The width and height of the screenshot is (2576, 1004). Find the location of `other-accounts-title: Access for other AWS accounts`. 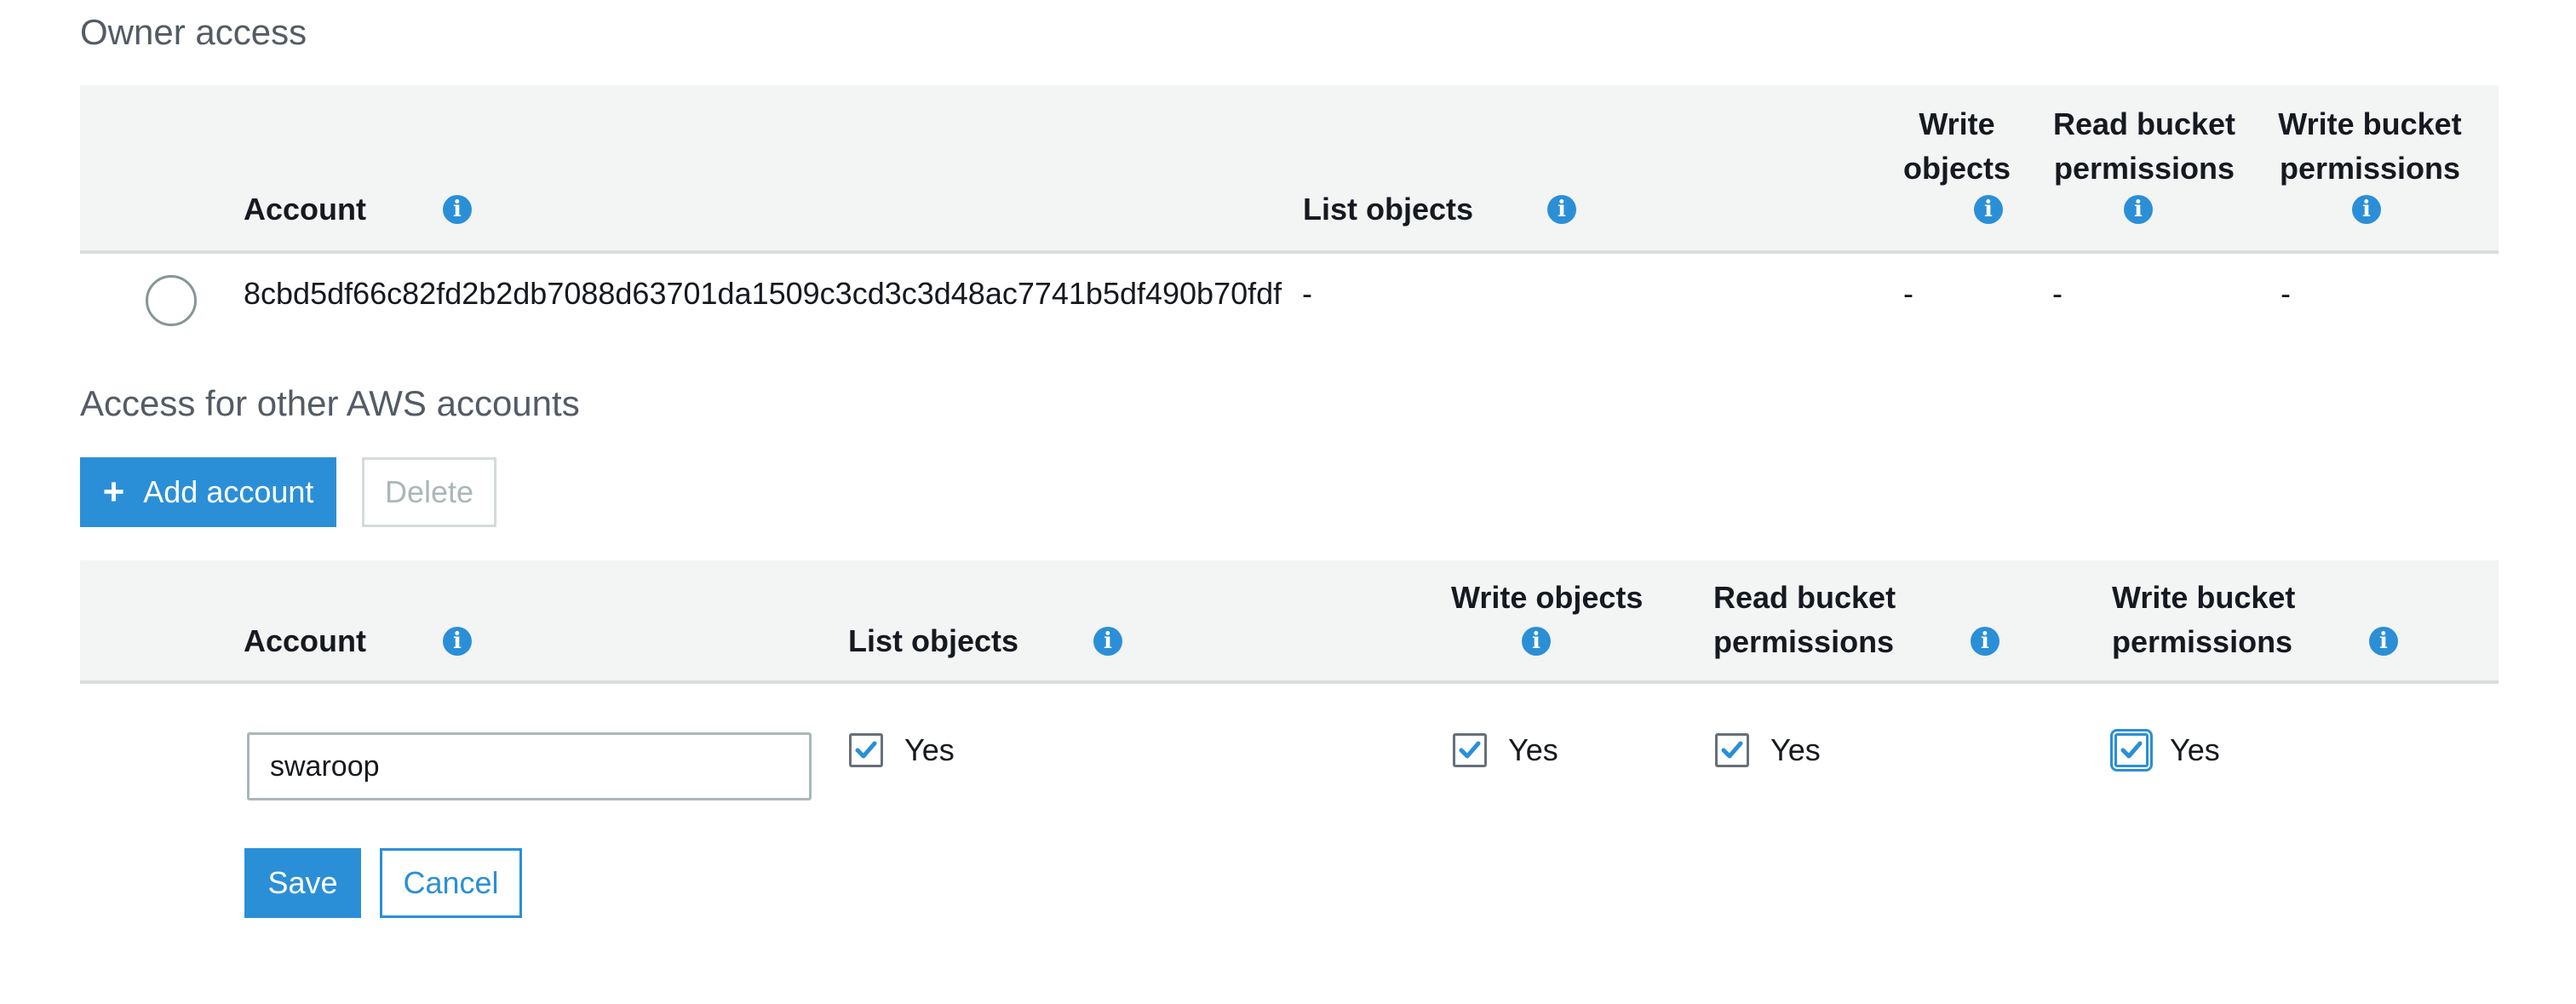

other-accounts-title: Access for other AWS accounts is located at coordinates (330, 403).